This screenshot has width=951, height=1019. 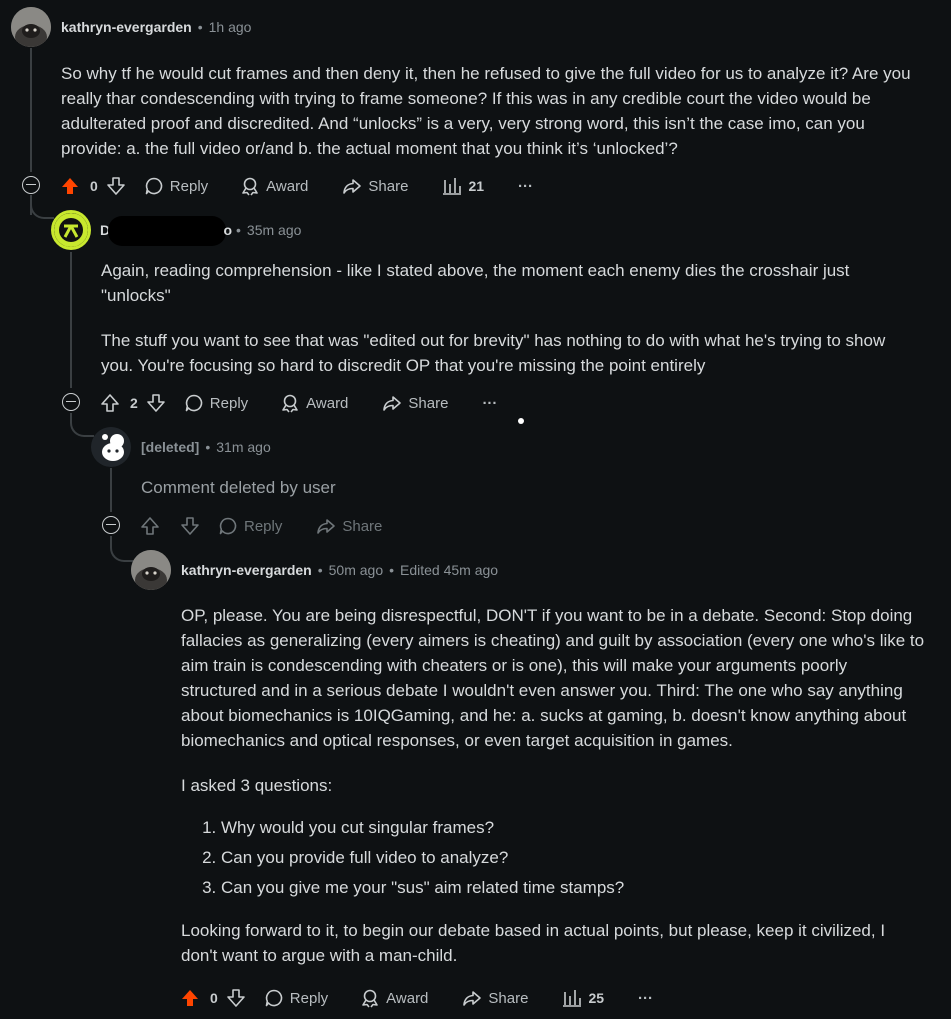 I want to click on comment-actions: 0 Reply Award Share 25 ···, so click(x=416, y=998).